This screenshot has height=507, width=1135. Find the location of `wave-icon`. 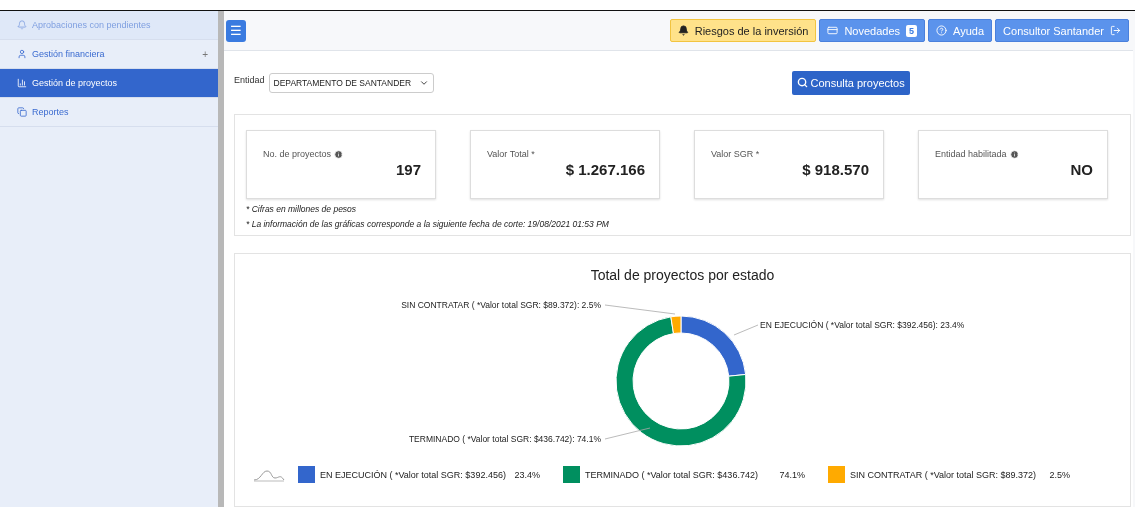

wave-icon is located at coordinates (269, 474).